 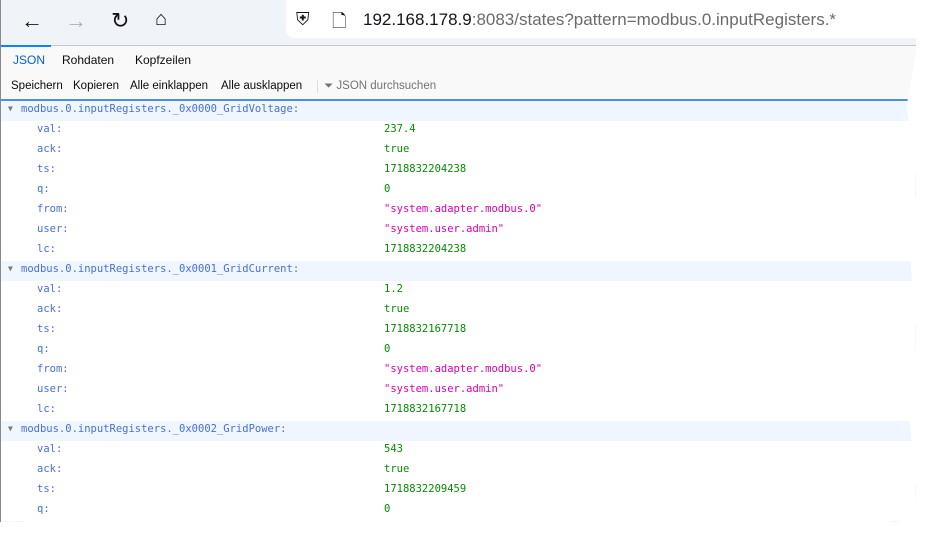 I want to click on filter-input: ⏷ JSON durchsuchen, so click(x=376, y=86).